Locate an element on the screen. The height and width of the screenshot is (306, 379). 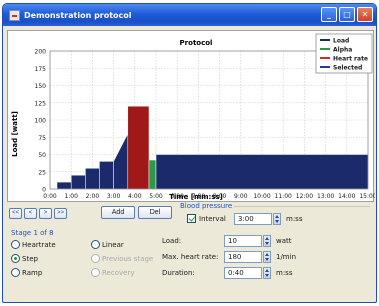
x-tick-label: 1:00 is located at coordinates (71, 196).